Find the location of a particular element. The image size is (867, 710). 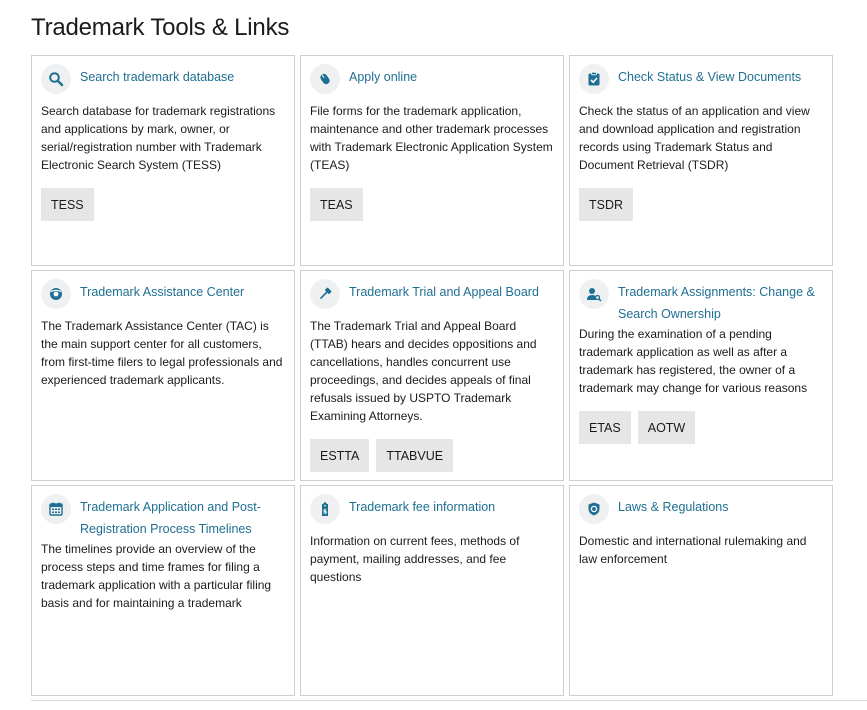

card-header: Apply online is located at coordinates (432, 83).